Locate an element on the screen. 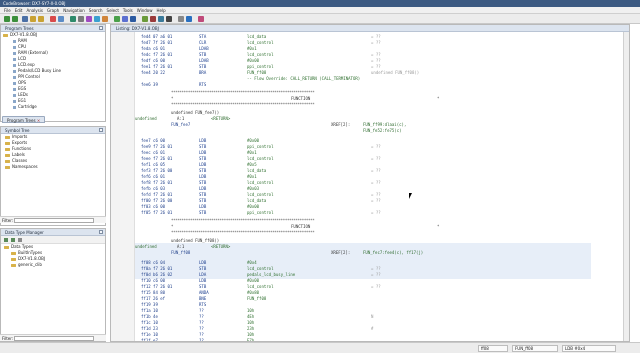  line-address: ff05 f7 26 01 is located at coordinates (157, 212).